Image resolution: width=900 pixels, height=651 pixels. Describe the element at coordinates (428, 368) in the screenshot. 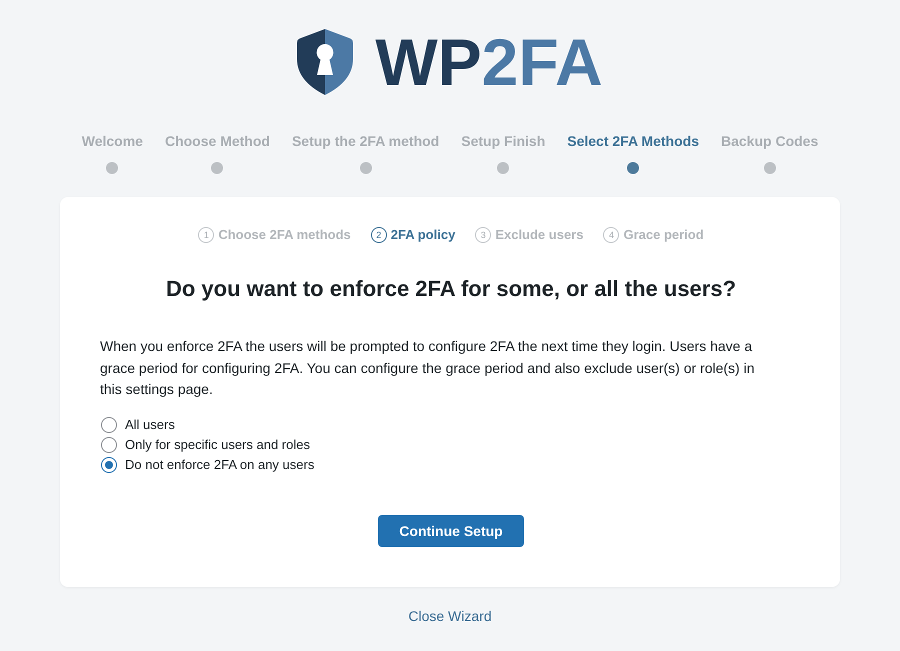

I see `description-text: When you enforce 2FA the users will be prompted to configure 2FA the next time they login. Users have a grace period for configuring 2FA. You can configure the grace period and also exclude user(s) or role(s) in this settings page.` at that location.